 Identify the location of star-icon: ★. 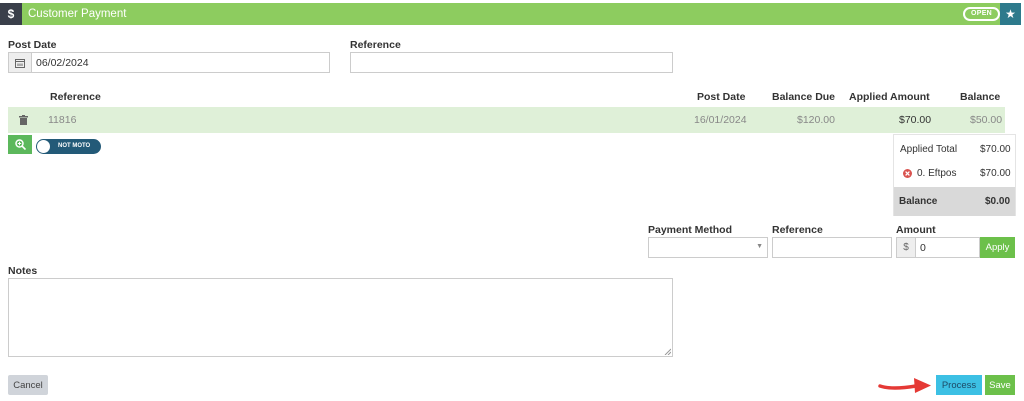
(1010, 14).